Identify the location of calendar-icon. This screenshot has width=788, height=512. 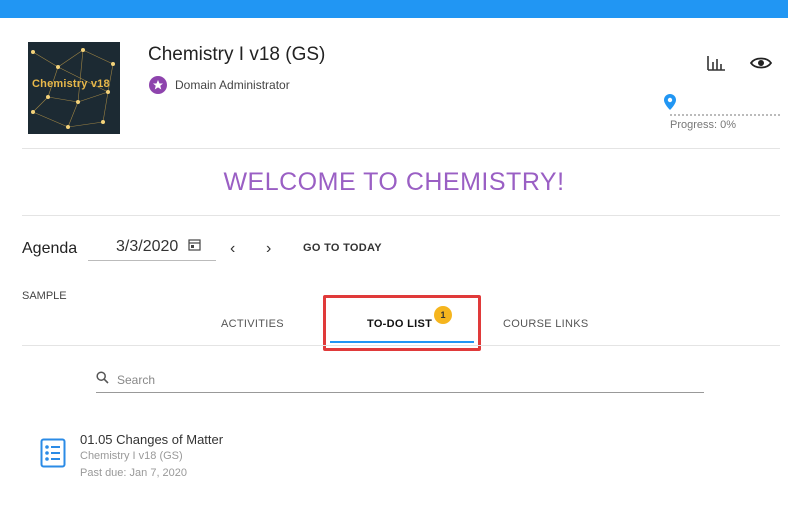
(194, 247).